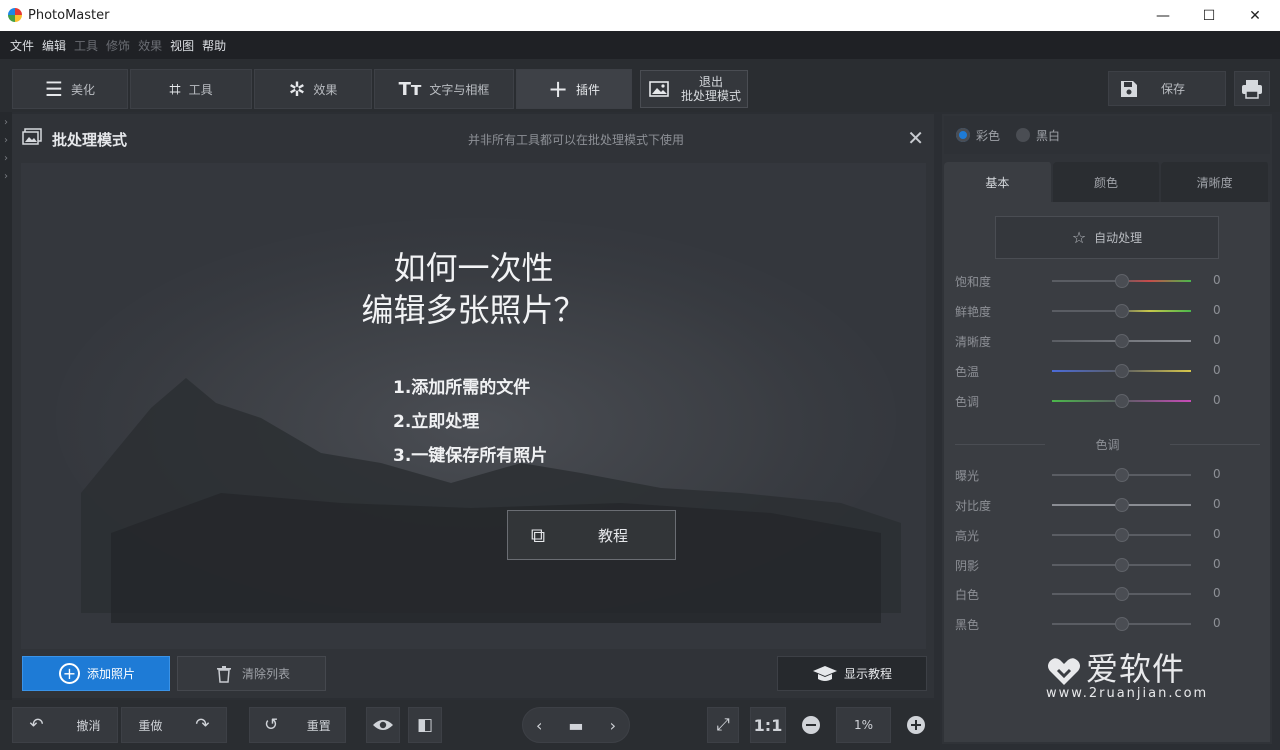 The width and height of the screenshot is (1280, 750). What do you see at coordinates (1110, 535) in the screenshot?
I see `slider-highlights: 高光 0` at bounding box center [1110, 535].